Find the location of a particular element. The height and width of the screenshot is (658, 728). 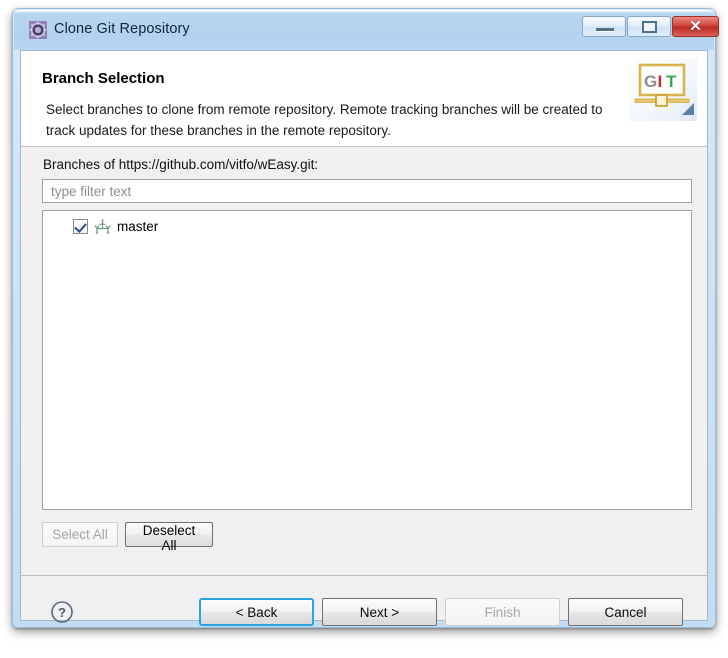

minimize-icon is located at coordinates (605, 30).